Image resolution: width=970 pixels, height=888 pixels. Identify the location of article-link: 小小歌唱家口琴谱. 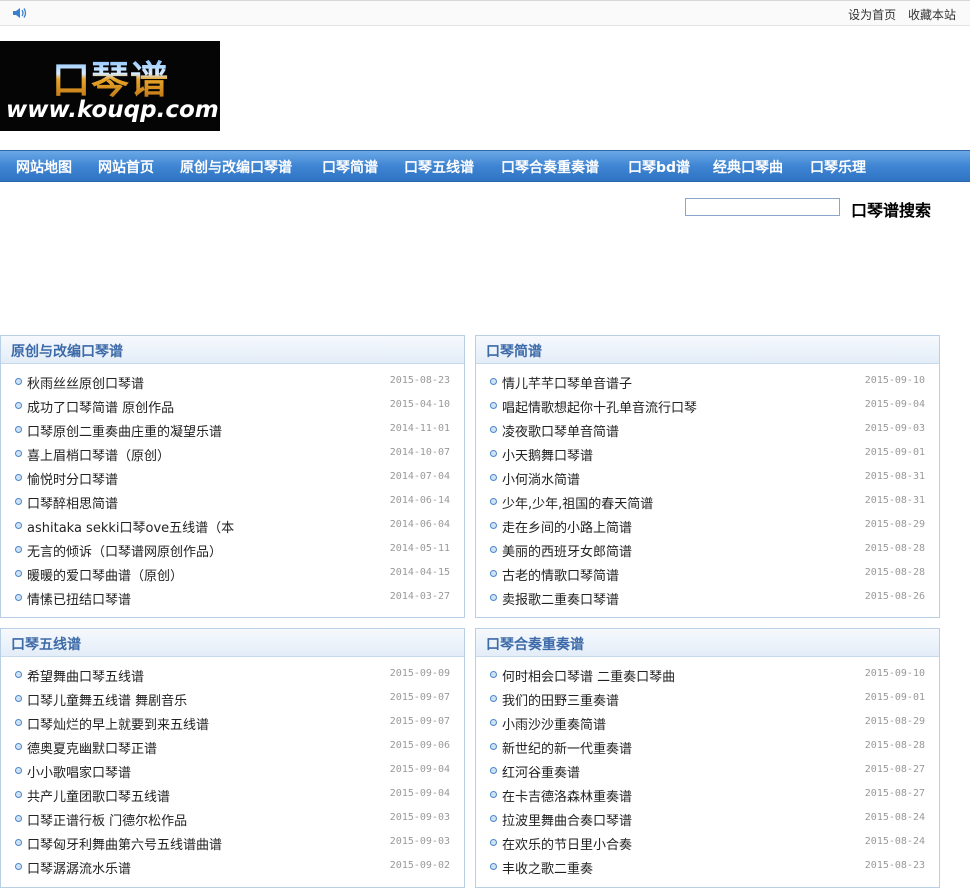
(79, 771).